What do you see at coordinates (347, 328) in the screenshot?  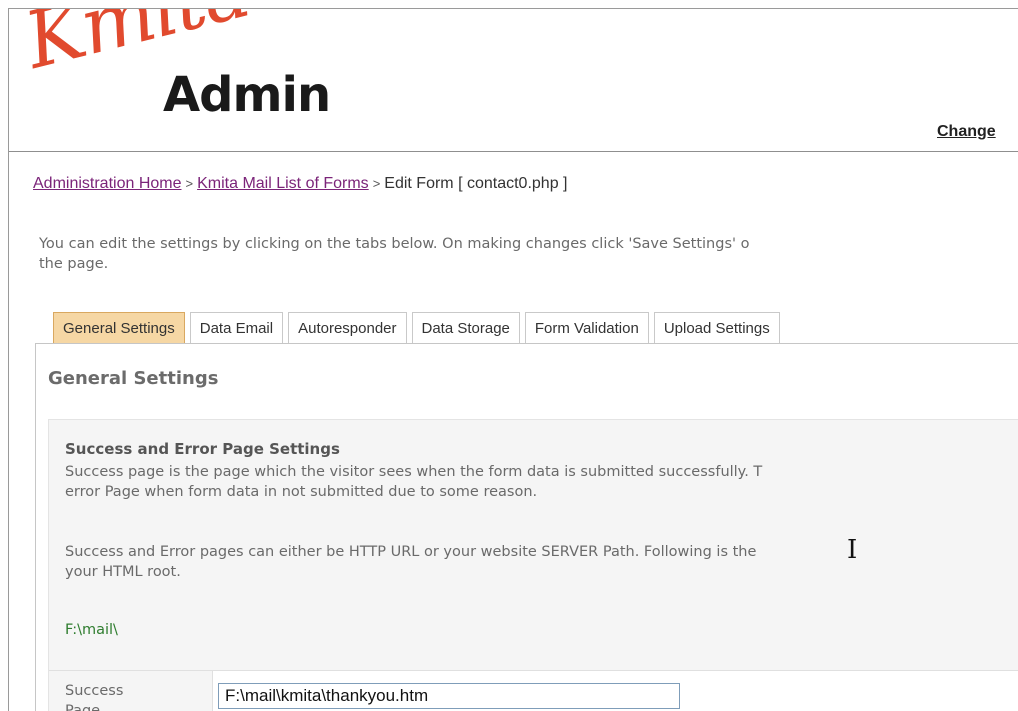 I see `tab-autoresponder: Autoresponder` at bounding box center [347, 328].